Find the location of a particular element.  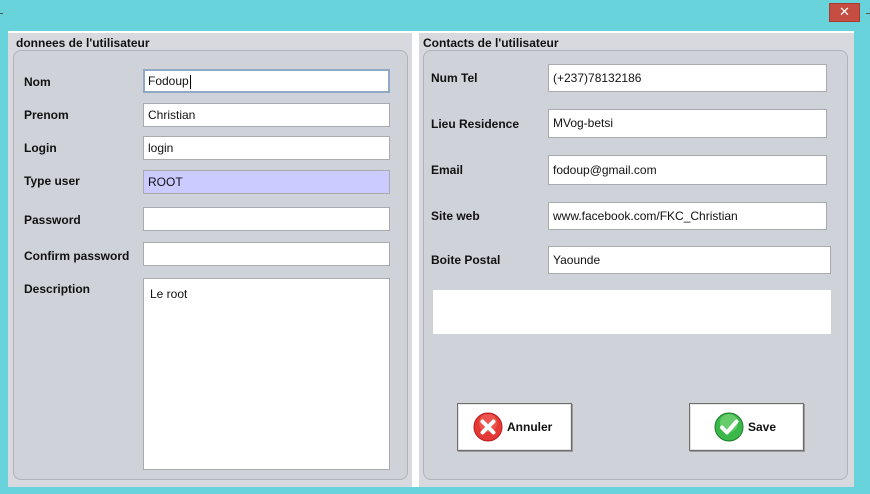

text-caret is located at coordinates (190, 81).